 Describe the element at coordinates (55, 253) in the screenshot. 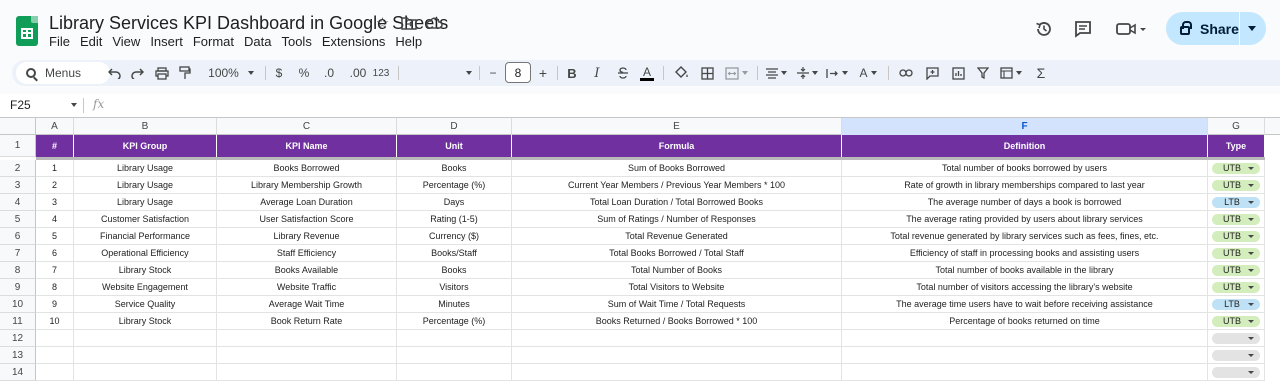

I see `cell-number: 6` at that location.